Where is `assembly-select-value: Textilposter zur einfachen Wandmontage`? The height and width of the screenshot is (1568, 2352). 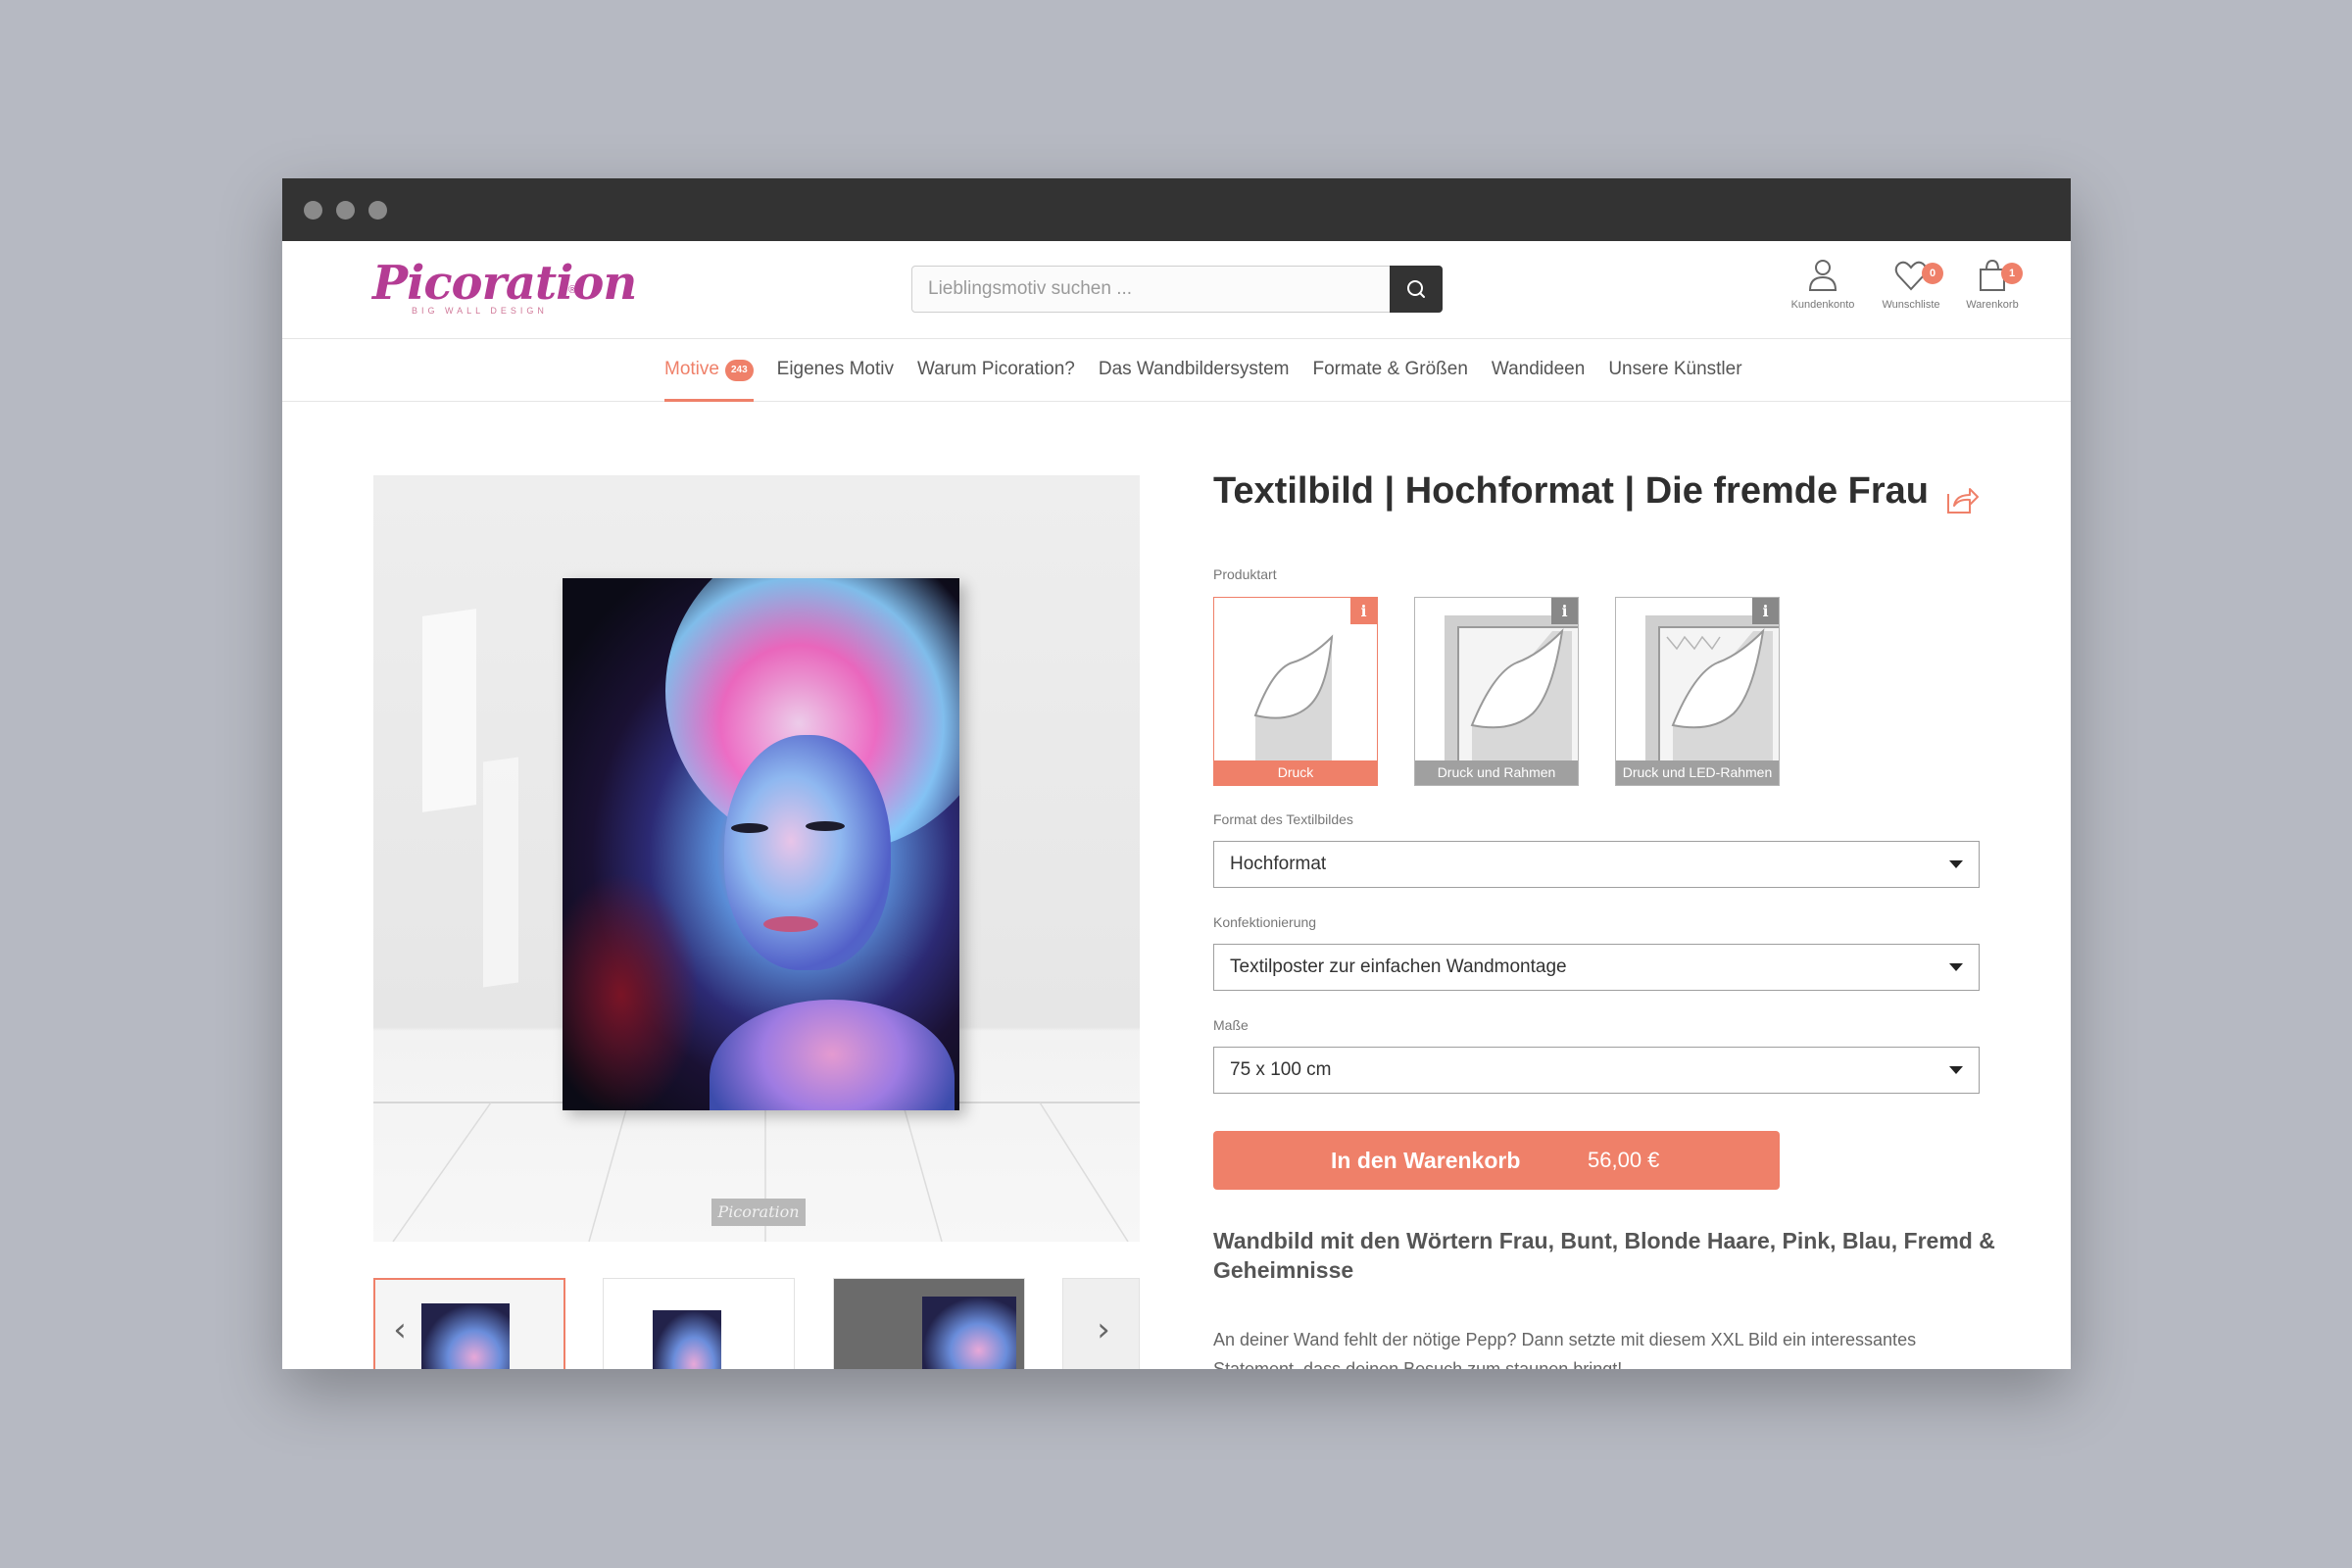
assembly-select-value: Textilposter zur einfachen Wandmontage is located at coordinates (1398, 966).